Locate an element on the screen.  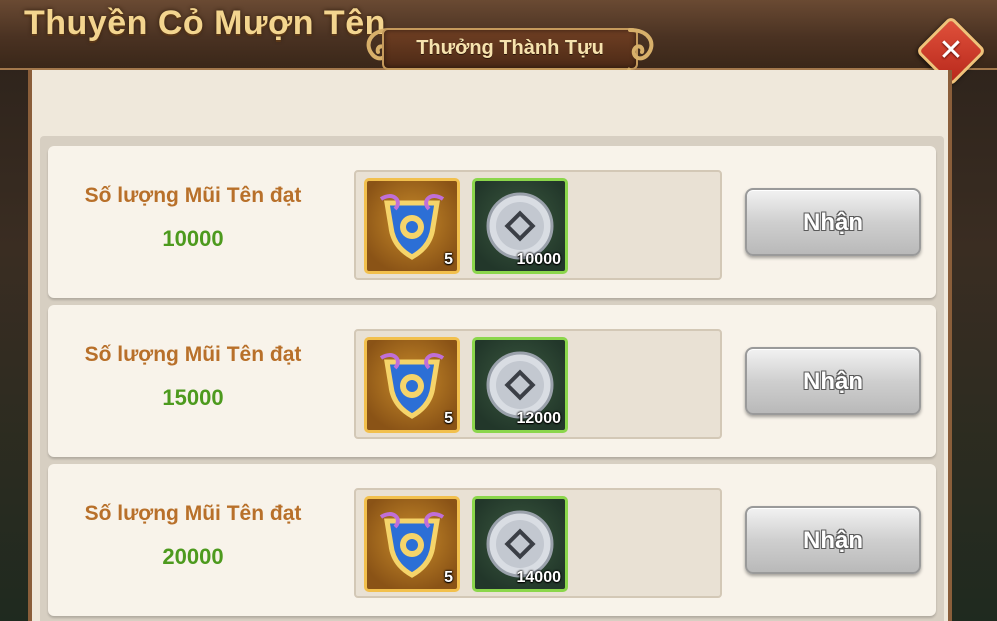
panel-title: Thưởng Thành Tựu is located at coordinates (510, 48).